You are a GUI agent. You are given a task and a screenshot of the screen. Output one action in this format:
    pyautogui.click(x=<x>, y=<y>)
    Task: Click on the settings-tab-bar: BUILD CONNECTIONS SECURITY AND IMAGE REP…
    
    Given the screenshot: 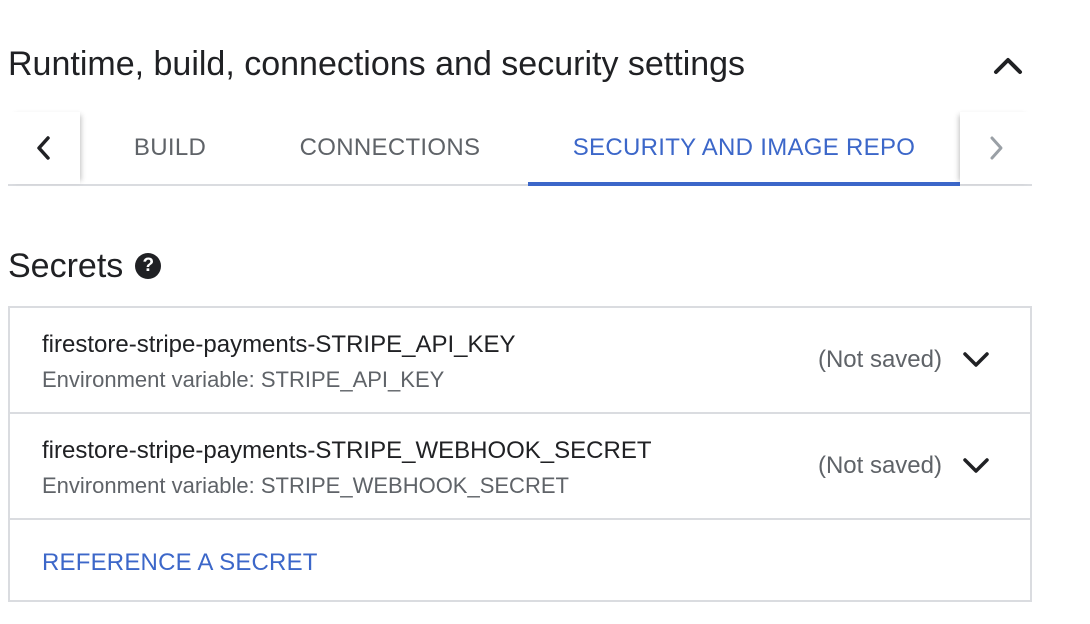 What is the action you would take?
    pyautogui.click(x=520, y=149)
    